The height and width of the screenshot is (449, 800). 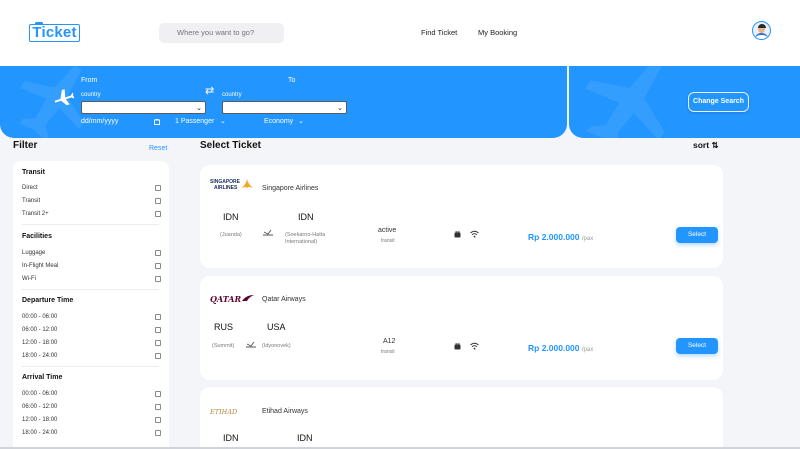 I want to click on filter-section-title: Facilities, so click(x=37, y=236).